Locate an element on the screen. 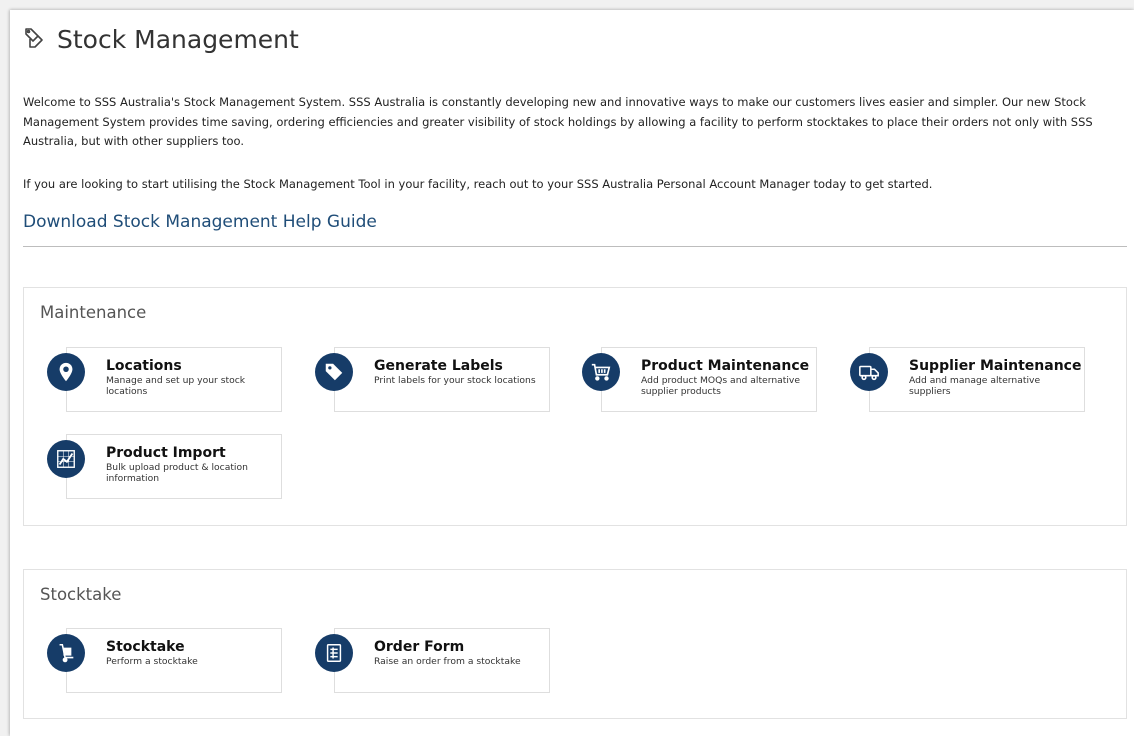 This screenshot has width=1134, height=736. card-title: Stocktake is located at coordinates (145, 647).